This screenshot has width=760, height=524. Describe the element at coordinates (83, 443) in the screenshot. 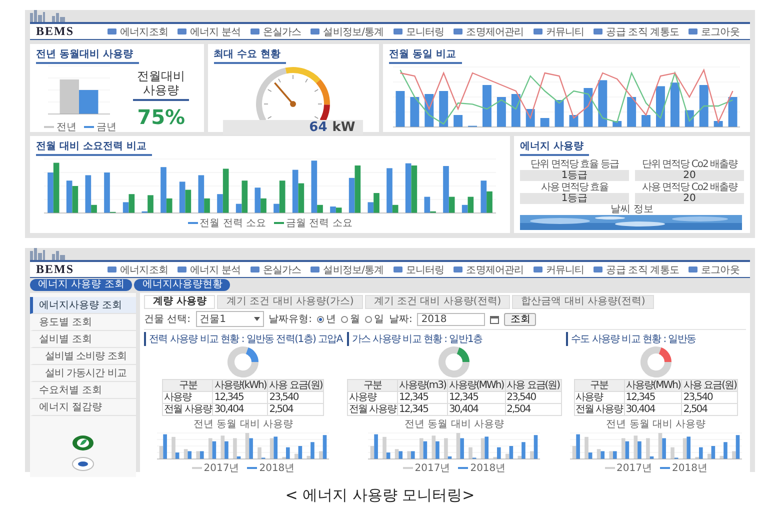

I see `leaf-icon` at that location.